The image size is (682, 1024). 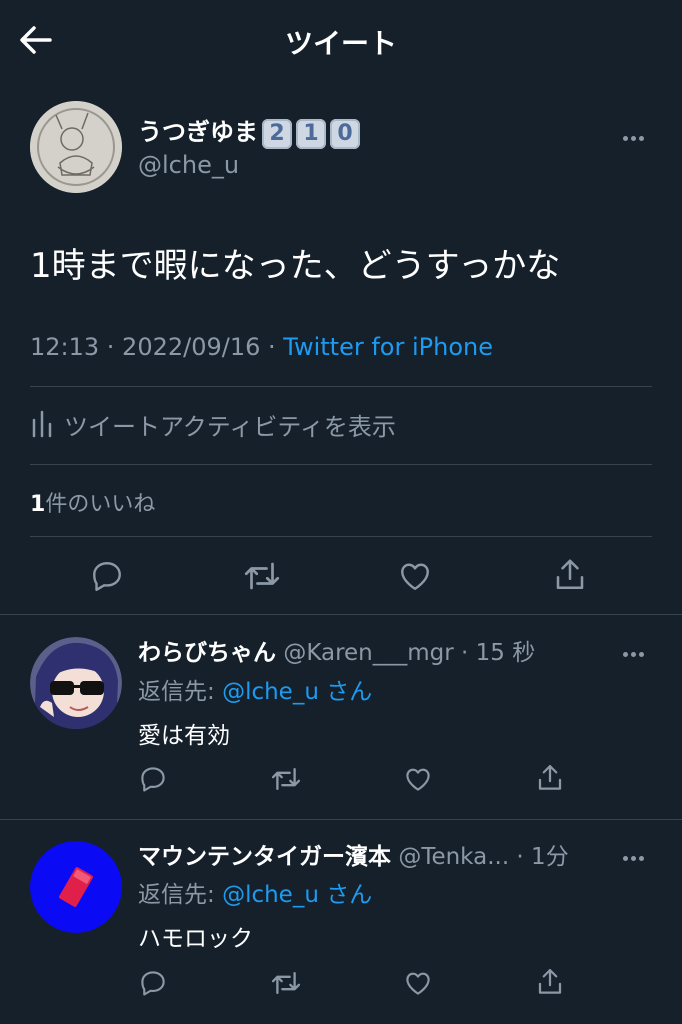 What do you see at coordinates (195, 939) in the screenshot?
I see `reply-text: ハモロック` at bounding box center [195, 939].